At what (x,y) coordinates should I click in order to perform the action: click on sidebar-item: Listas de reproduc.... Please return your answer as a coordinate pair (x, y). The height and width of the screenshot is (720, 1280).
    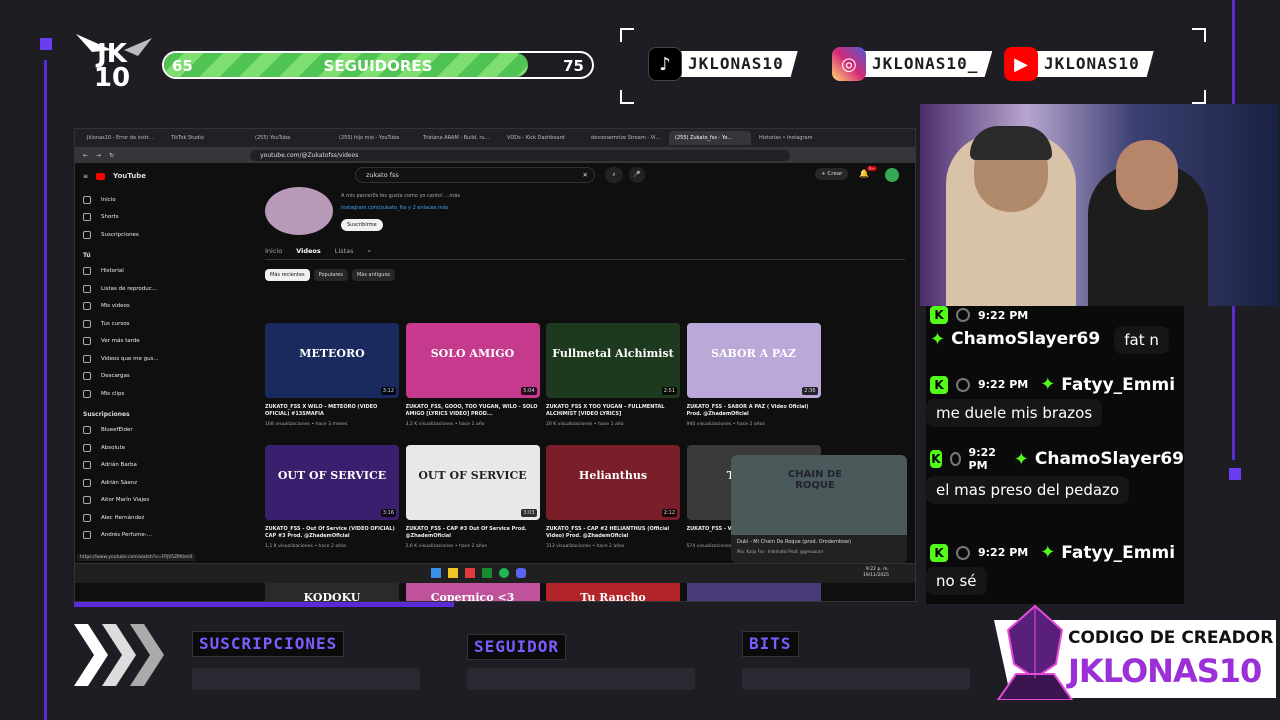
    Looking at the image, I should click on (127, 289).